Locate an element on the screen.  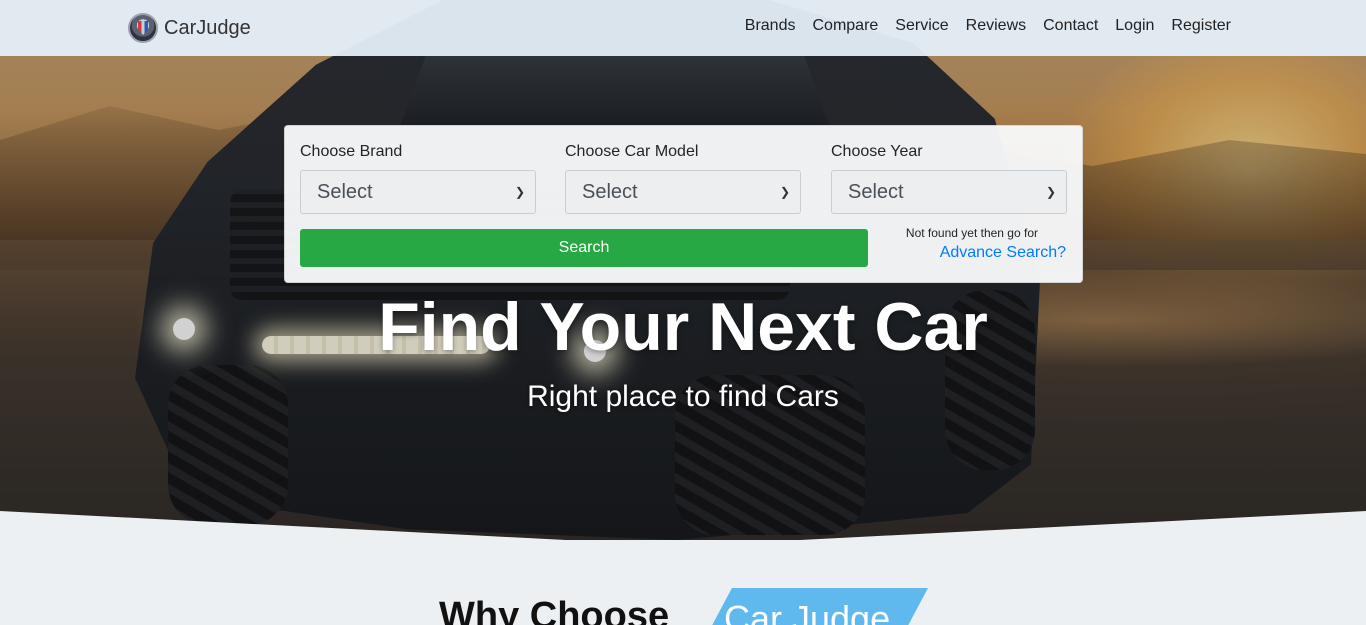
brand-select-value: Select is located at coordinates (345, 191).